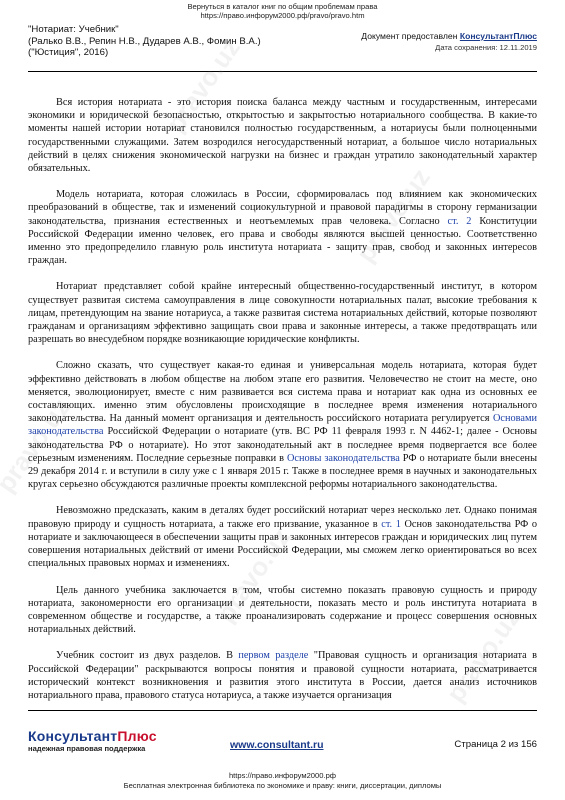 This screenshot has height=800, width=565. Describe the element at coordinates (282, 71) in the screenshot. I see `header-divider` at that location.